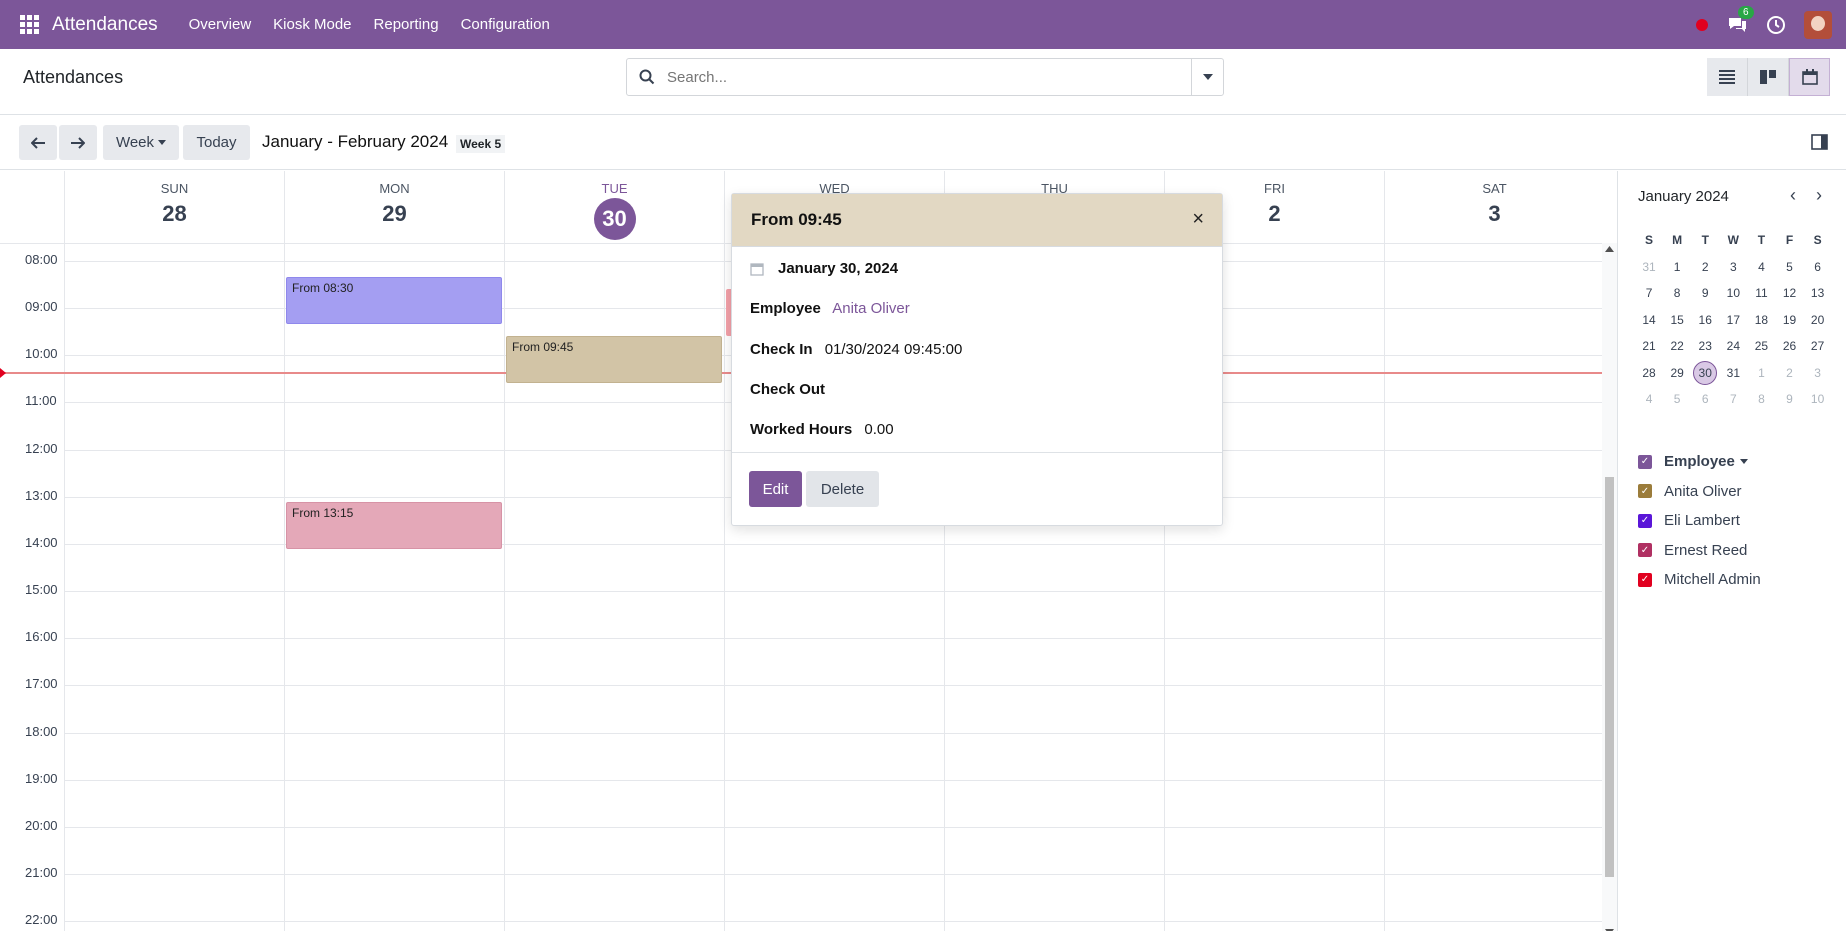 The height and width of the screenshot is (931, 1846). I want to click on arrow-right-icon, so click(78, 142).